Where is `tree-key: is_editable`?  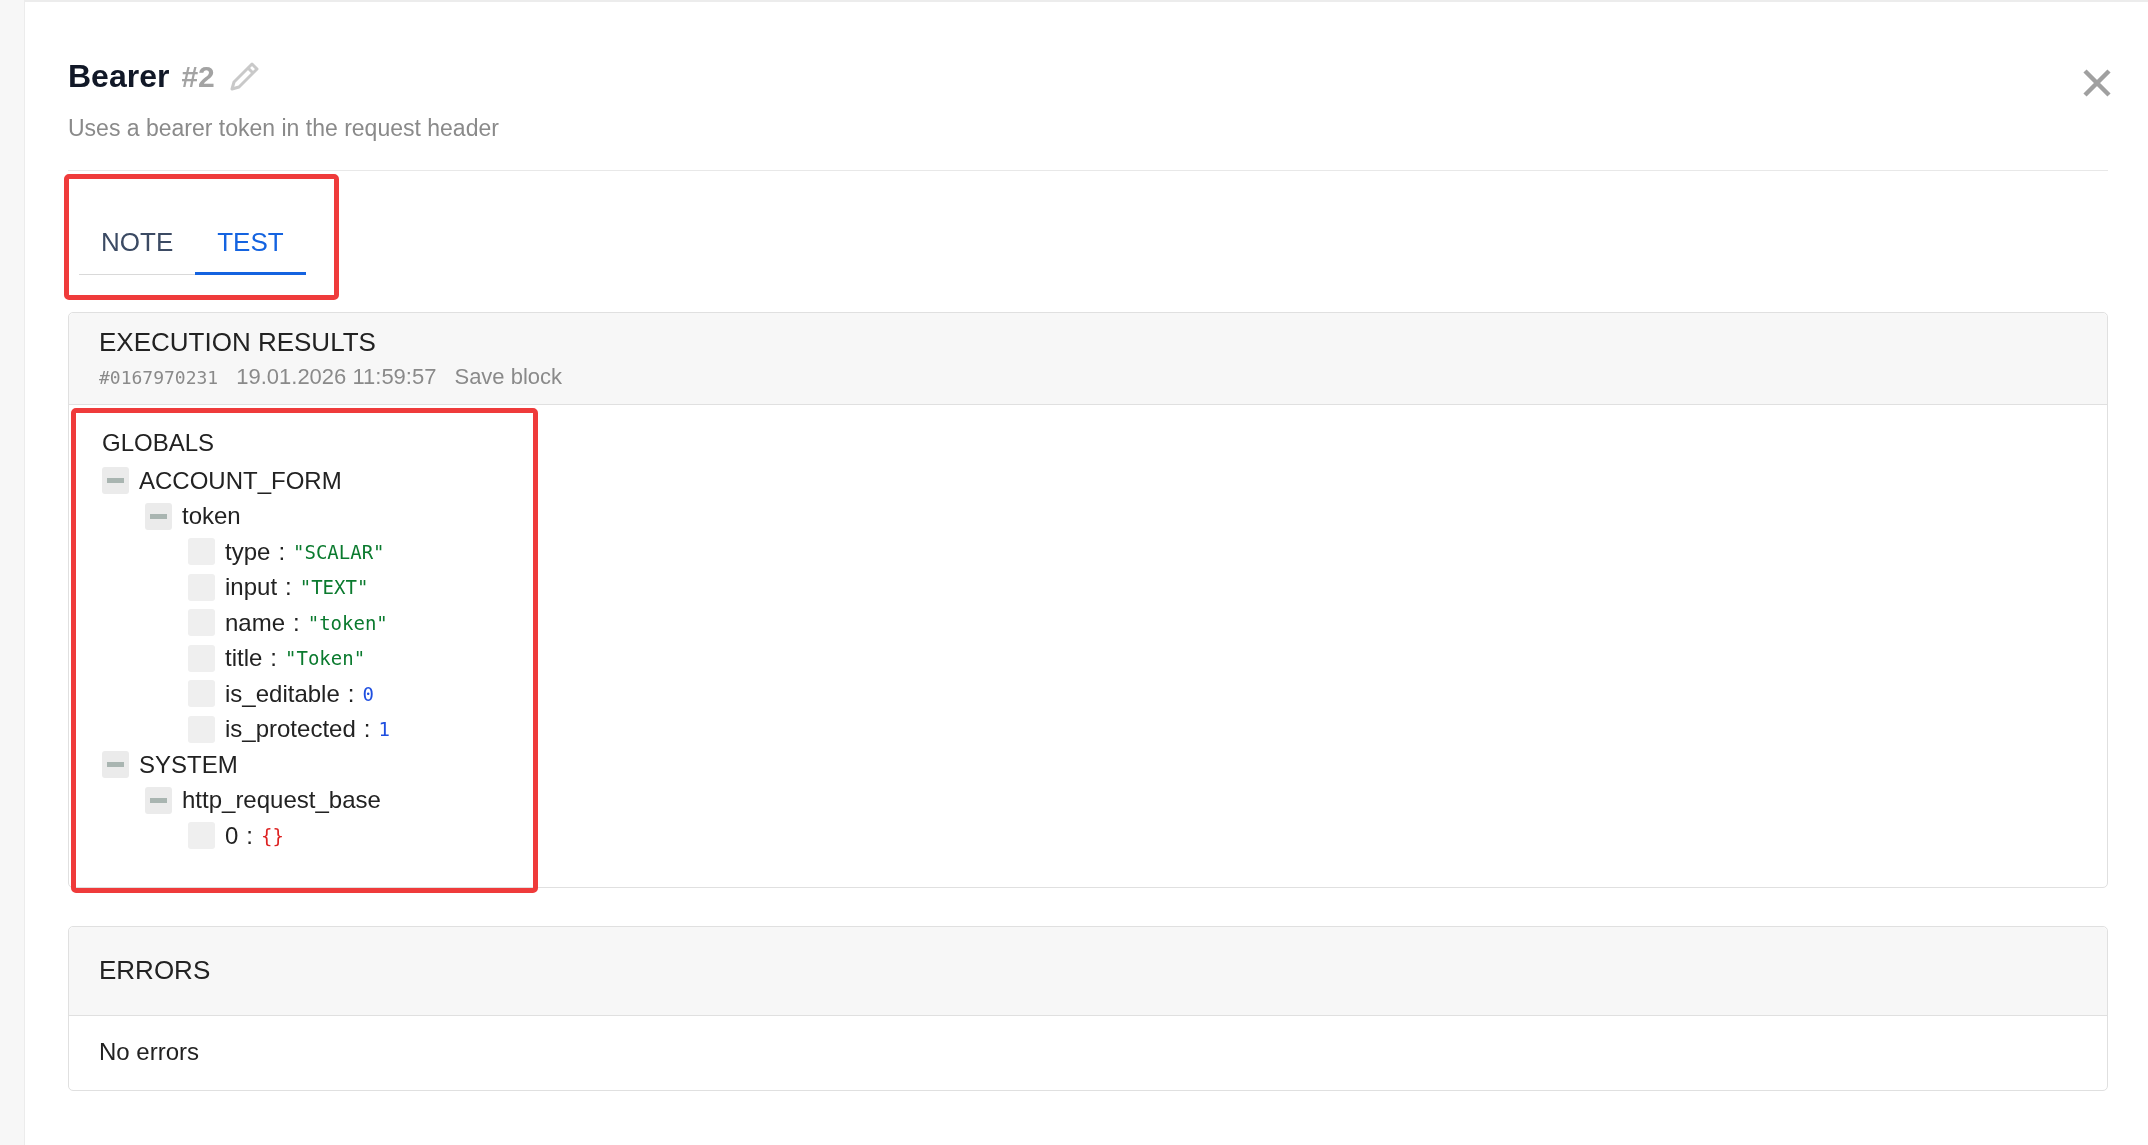 tree-key: is_editable is located at coordinates (282, 693).